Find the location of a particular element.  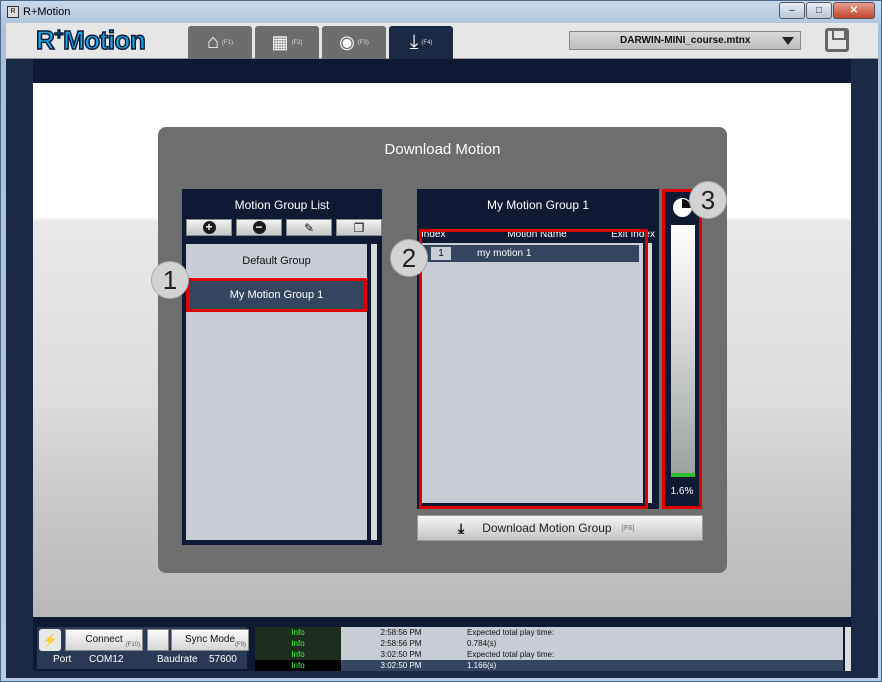

progress-meter is located at coordinates (683, 351).